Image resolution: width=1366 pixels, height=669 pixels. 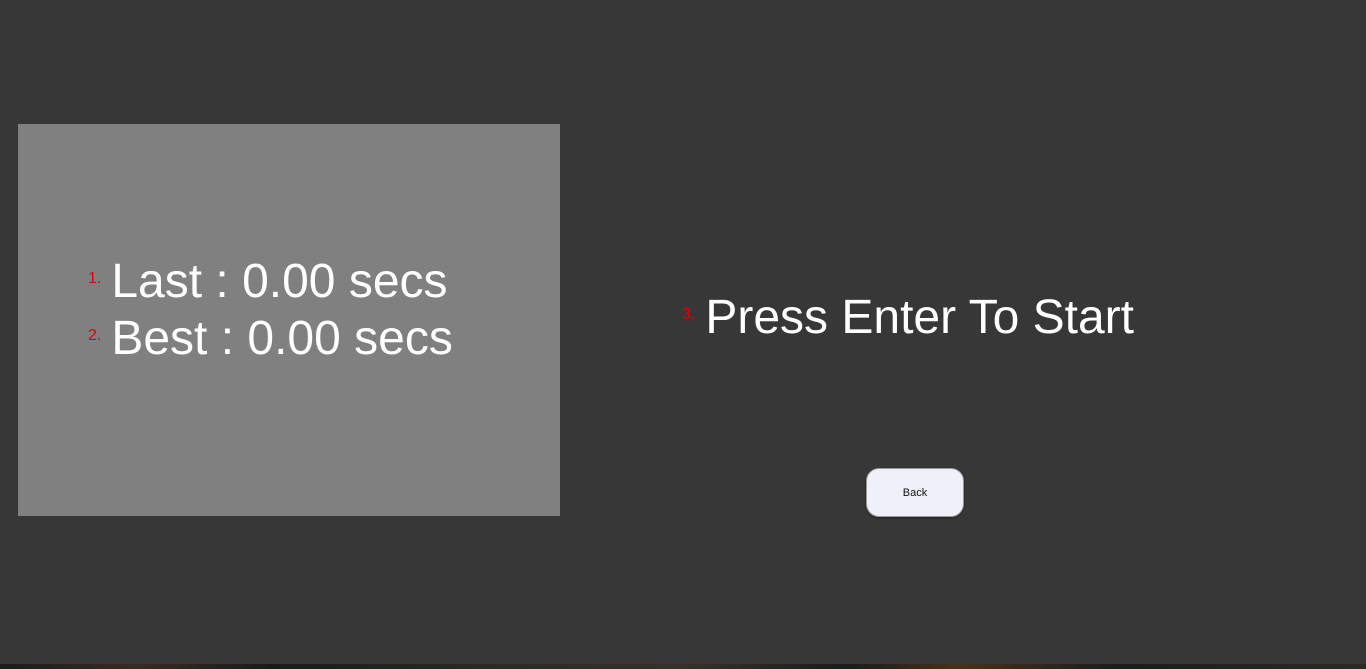 I want to click on last-time-text: Last : 0.00 secs, so click(x=279, y=281).